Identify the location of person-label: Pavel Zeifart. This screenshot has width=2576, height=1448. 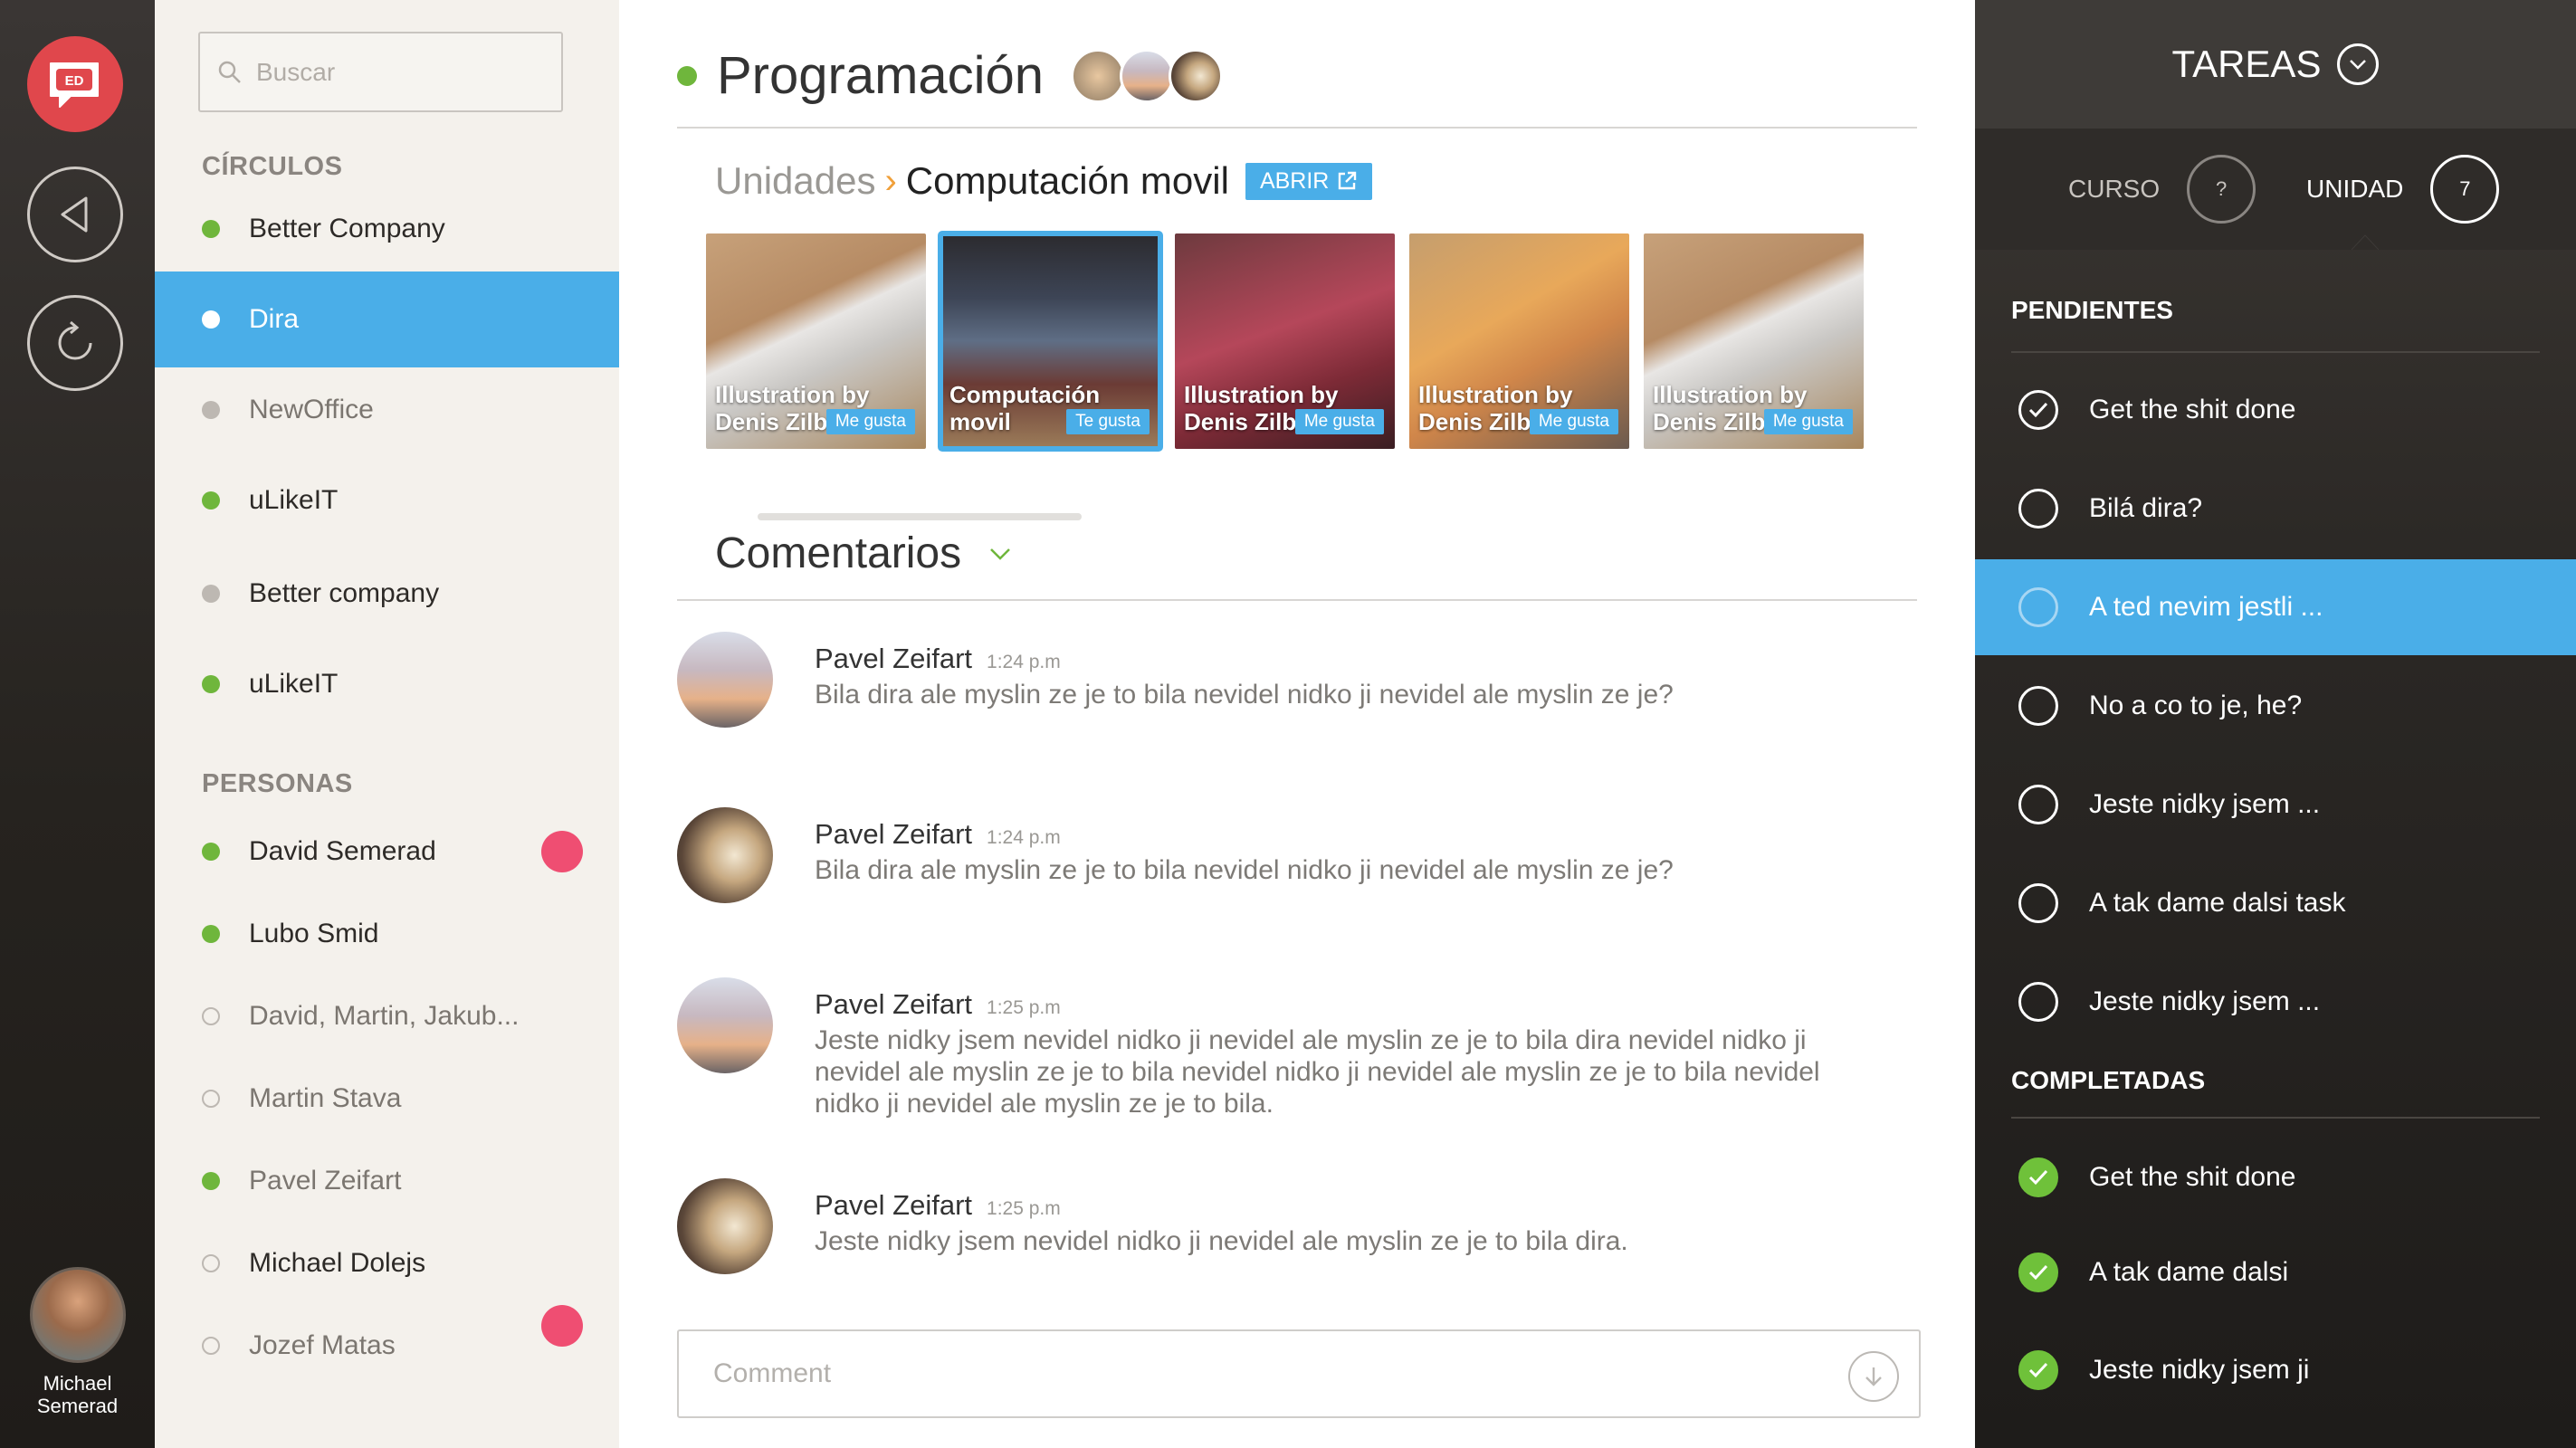
(326, 1181).